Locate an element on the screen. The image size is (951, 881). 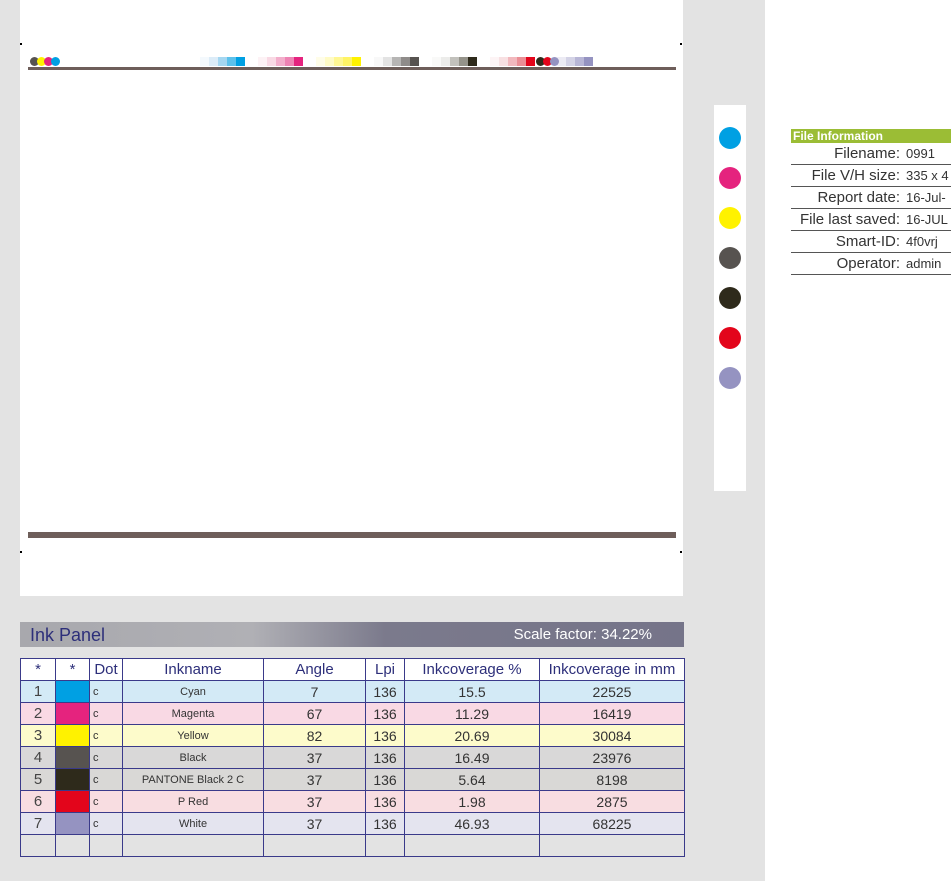
ink-name: Black is located at coordinates (193, 757).